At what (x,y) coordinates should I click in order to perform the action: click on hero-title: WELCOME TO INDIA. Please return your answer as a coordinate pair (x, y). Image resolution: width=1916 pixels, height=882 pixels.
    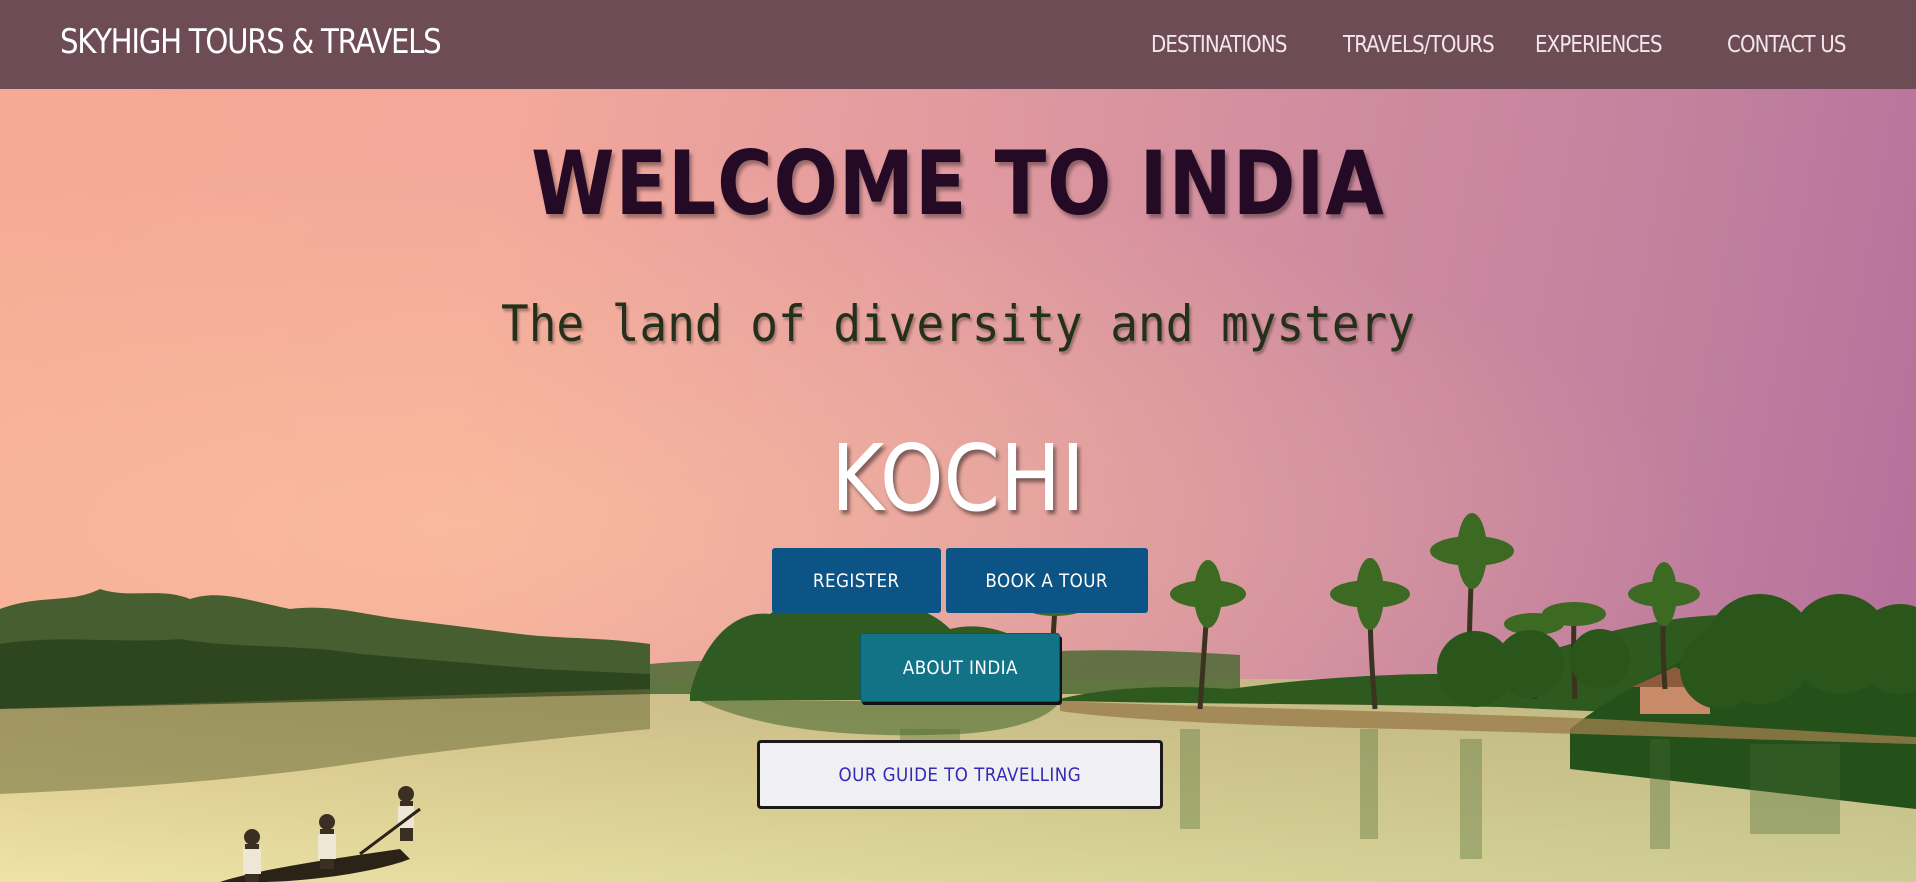
    Looking at the image, I should click on (958, 183).